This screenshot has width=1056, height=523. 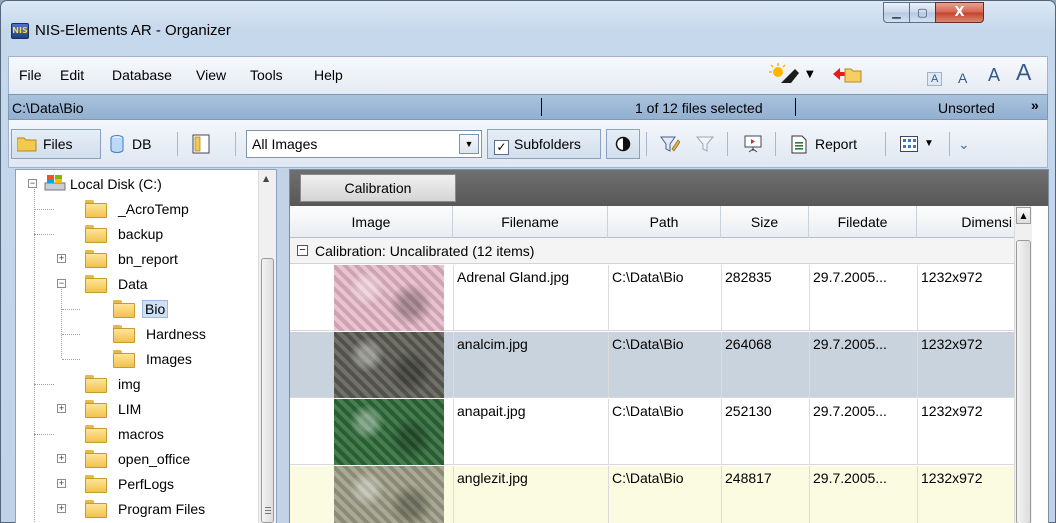 What do you see at coordinates (143, 384) in the screenshot?
I see `tree-node-img: img` at bounding box center [143, 384].